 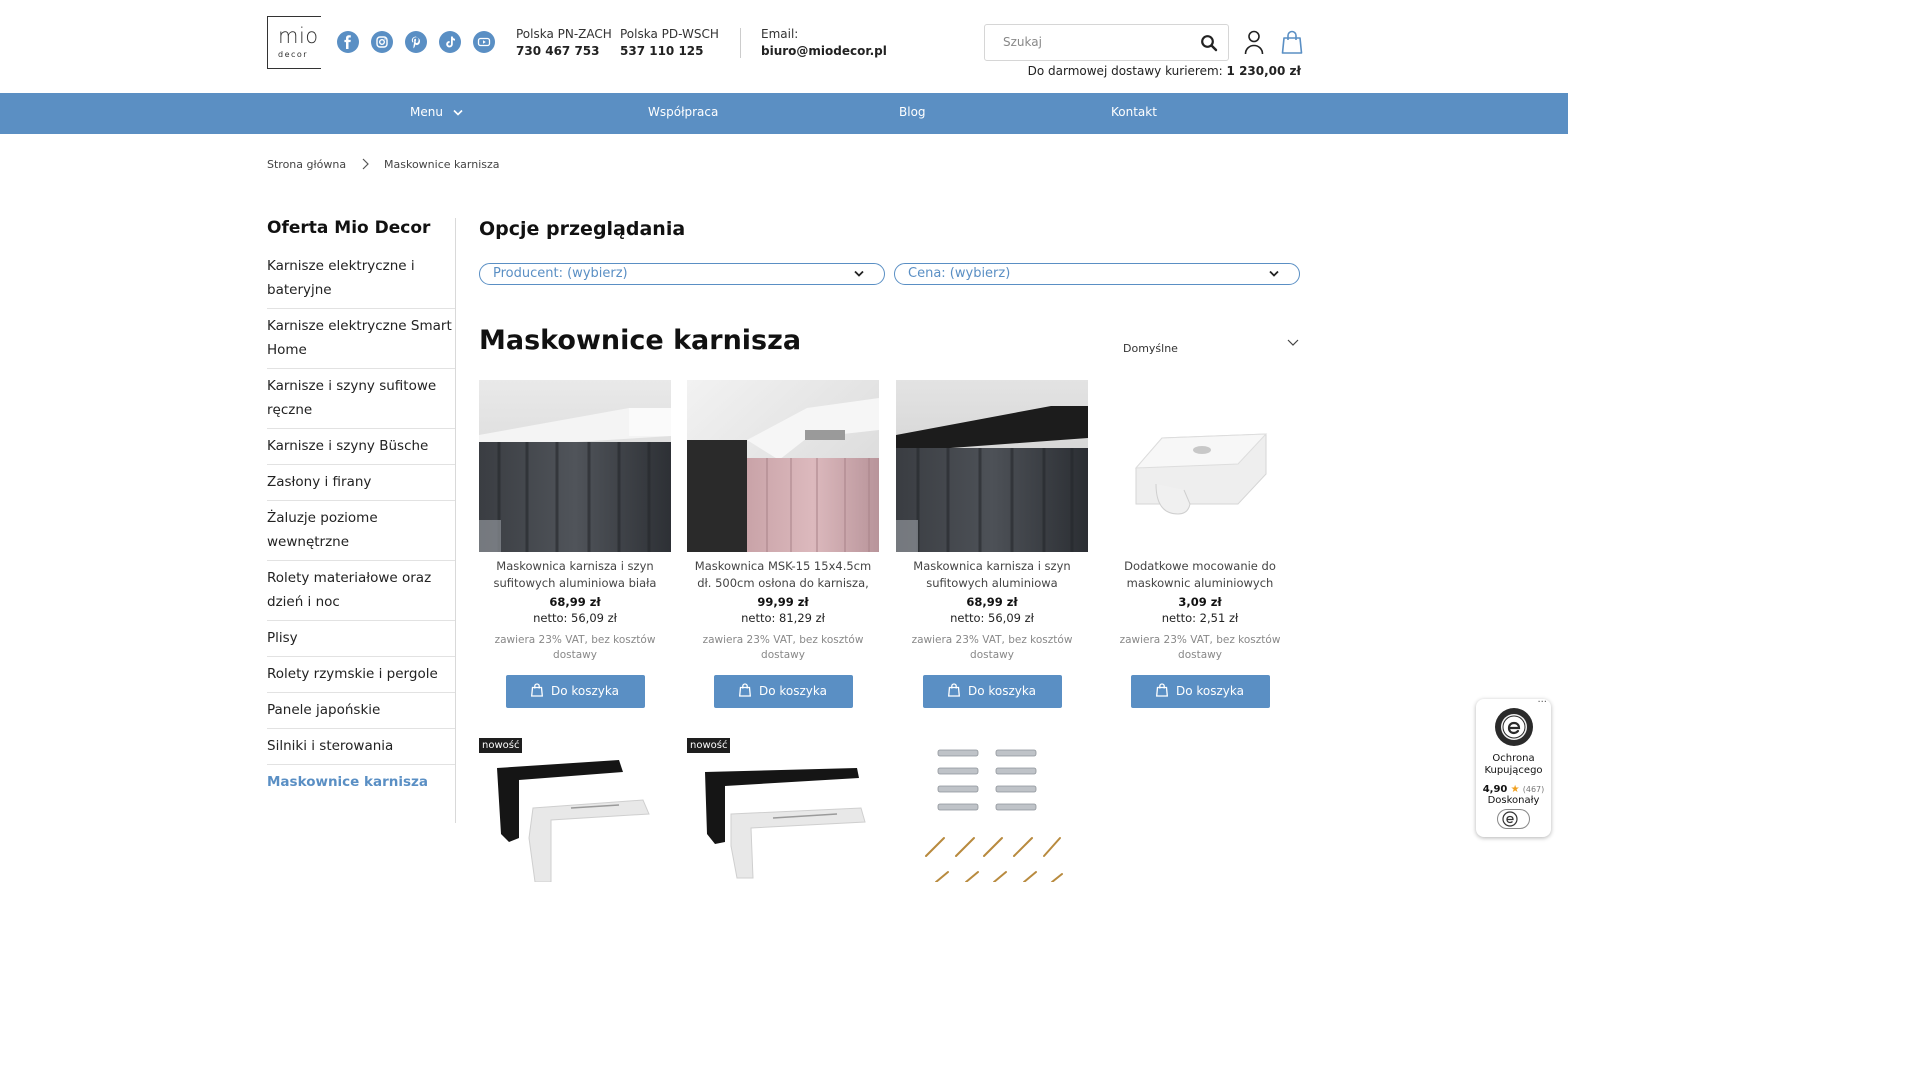 What do you see at coordinates (361, 399) in the screenshot?
I see `sidebar-item: Karnisze i szyny sufitowe ręczne` at bounding box center [361, 399].